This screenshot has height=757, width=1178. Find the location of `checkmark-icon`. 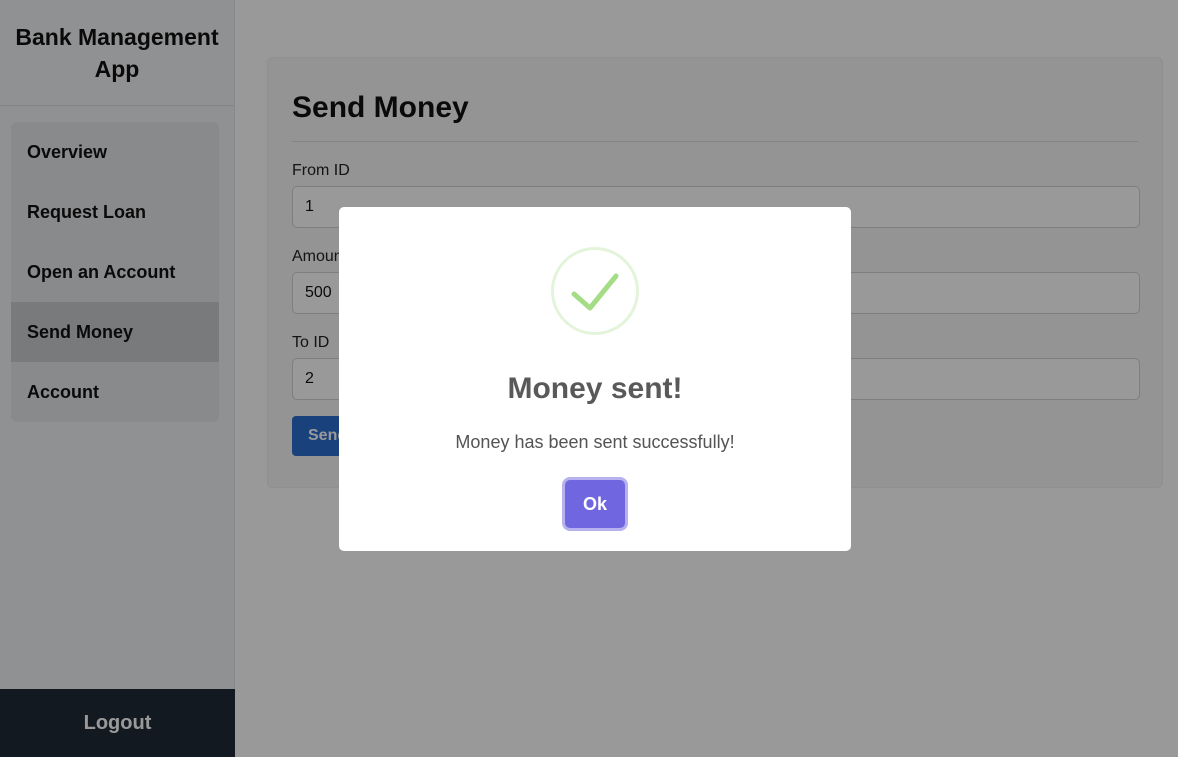

checkmark-icon is located at coordinates (595, 292).